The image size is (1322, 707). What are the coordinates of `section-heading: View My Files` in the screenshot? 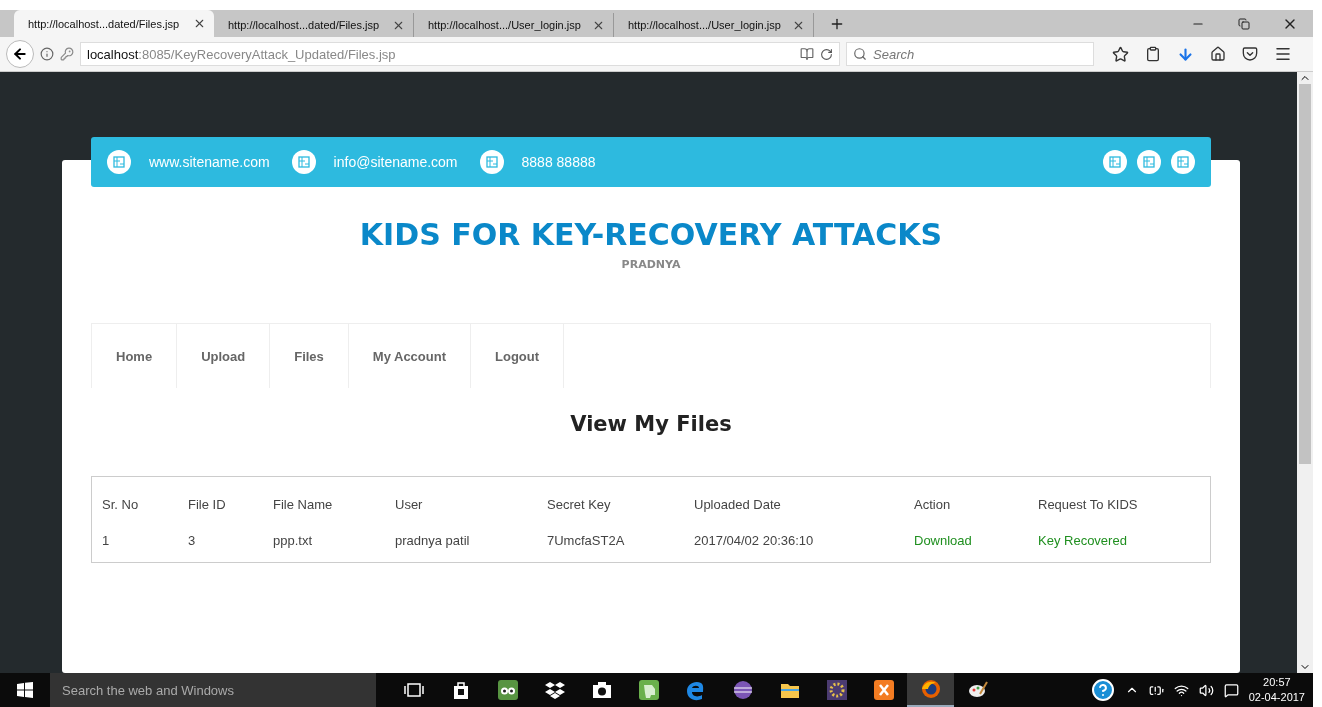 It's located at (651, 424).